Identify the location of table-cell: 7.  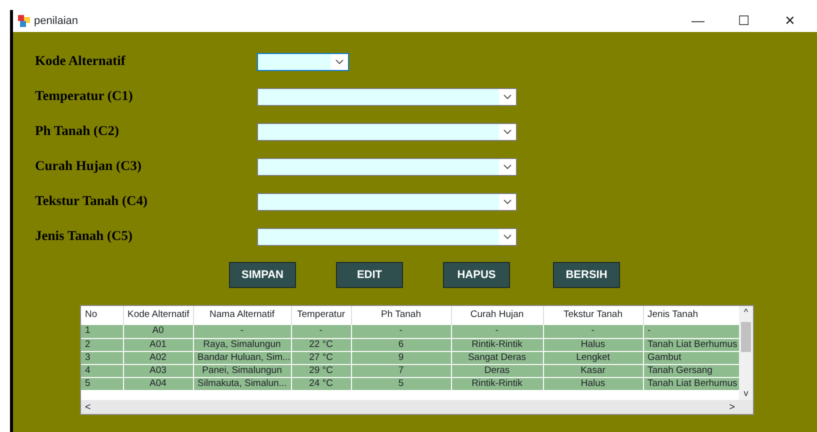
(401, 370).